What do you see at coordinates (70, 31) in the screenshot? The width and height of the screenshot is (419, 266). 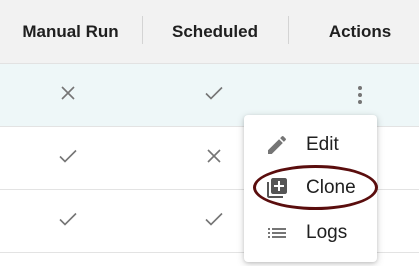 I see `column-header-manual-run: Manual Run` at bounding box center [70, 31].